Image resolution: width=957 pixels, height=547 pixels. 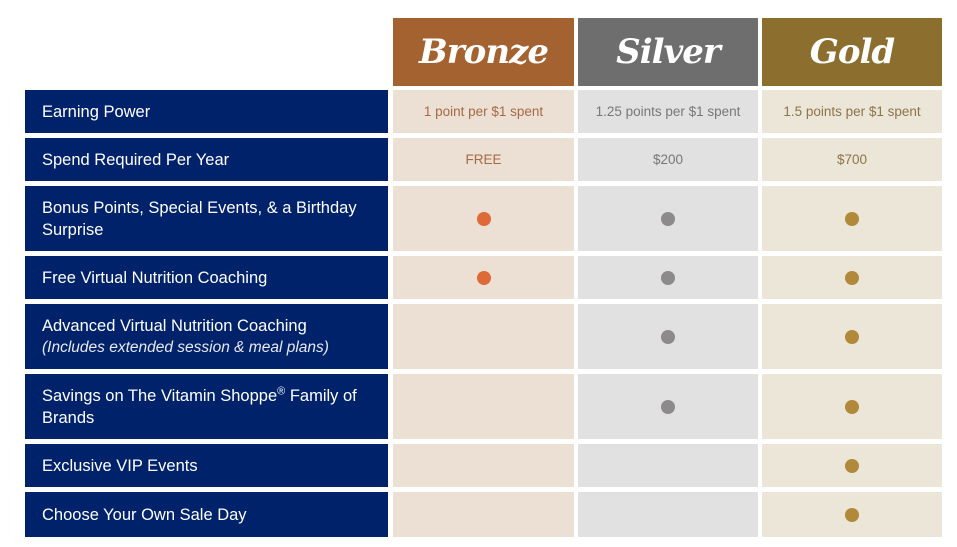 I want to click on benefit-label: Earning Power, so click(x=206, y=111).